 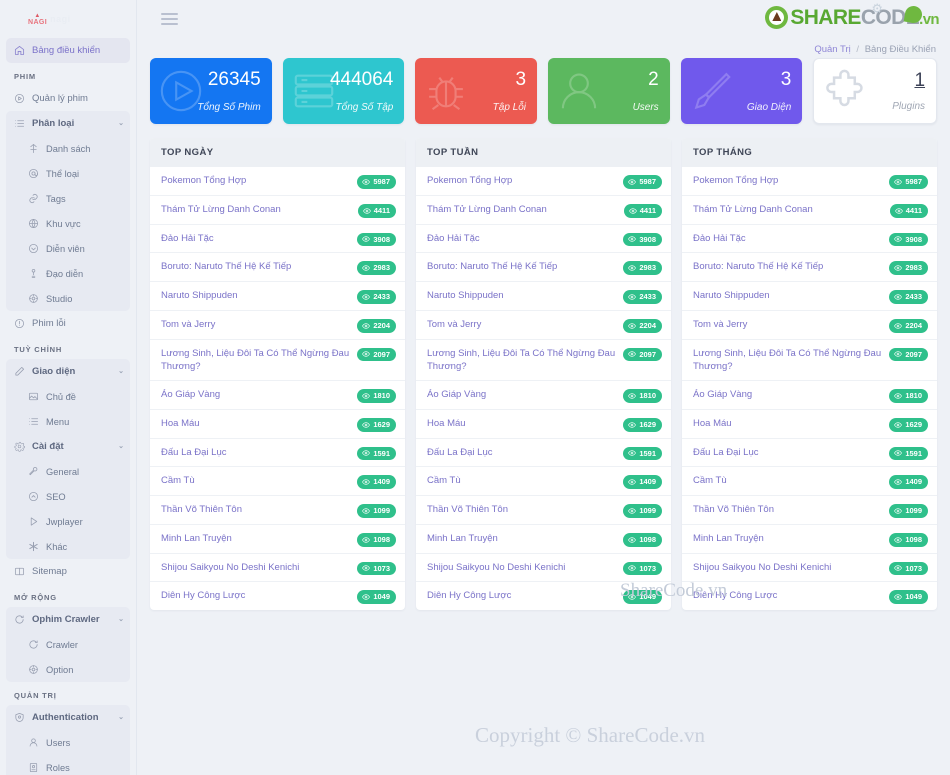 I want to click on sidebar-item-dashboard: Bảng điều khiển, so click(x=68, y=50).